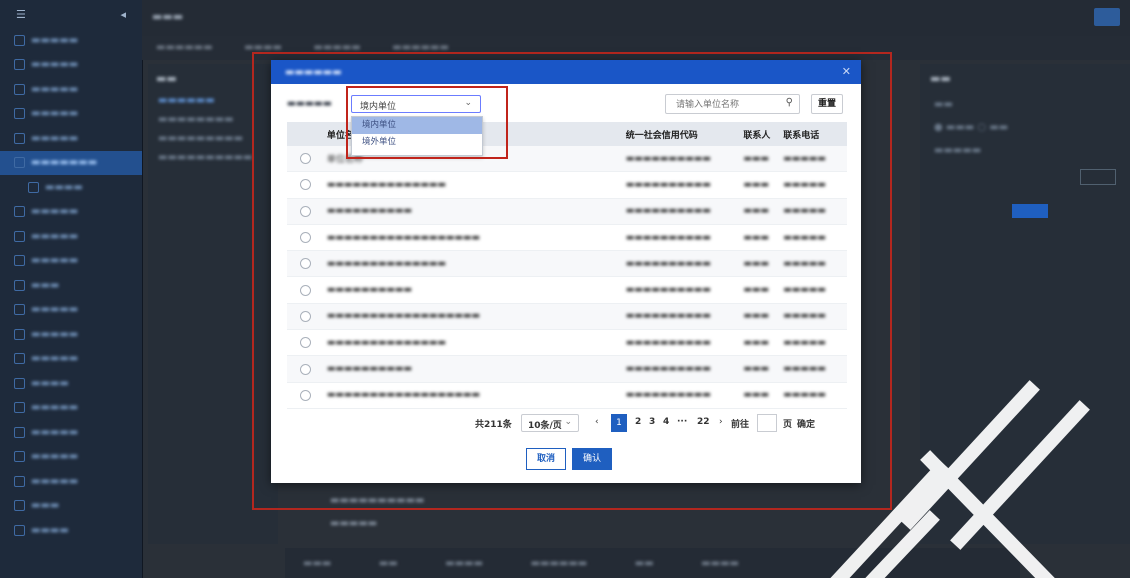  I want to click on close-icon: ✕, so click(846, 71).